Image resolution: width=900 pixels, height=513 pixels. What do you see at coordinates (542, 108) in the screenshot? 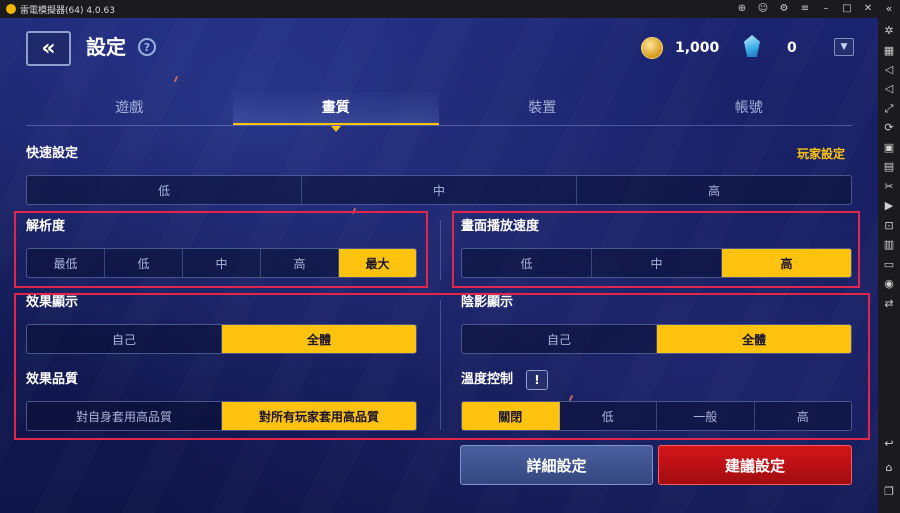
I see `tab-device: 裝置` at bounding box center [542, 108].